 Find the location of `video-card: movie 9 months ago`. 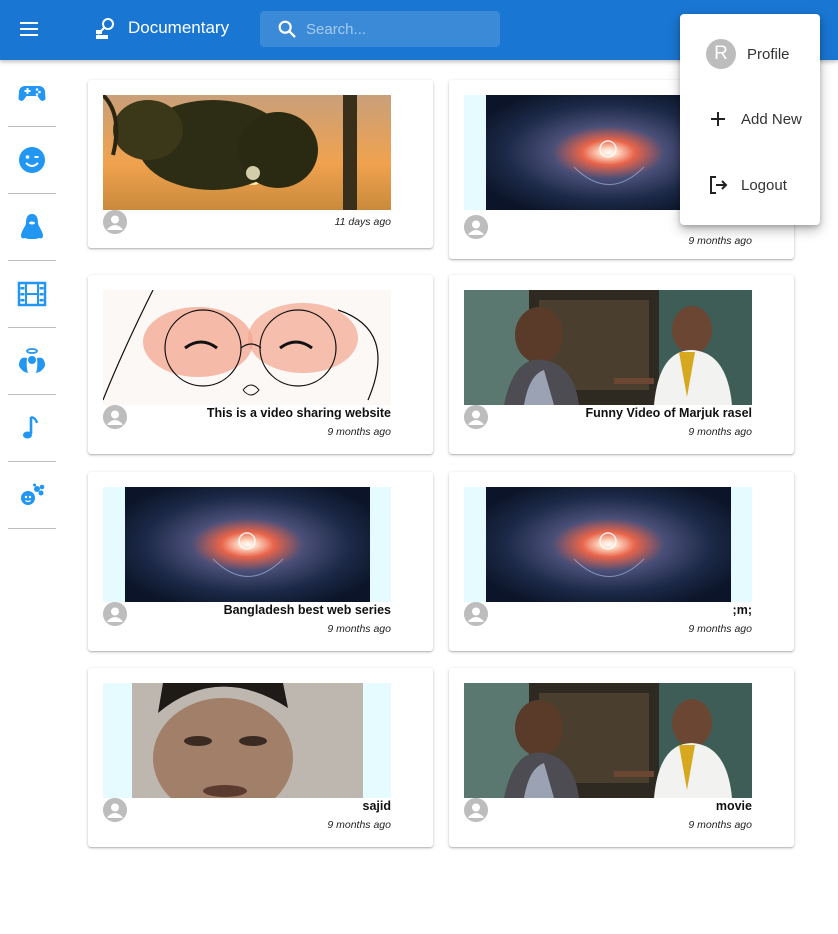

video-card: movie 9 months ago is located at coordinates (621, 757).